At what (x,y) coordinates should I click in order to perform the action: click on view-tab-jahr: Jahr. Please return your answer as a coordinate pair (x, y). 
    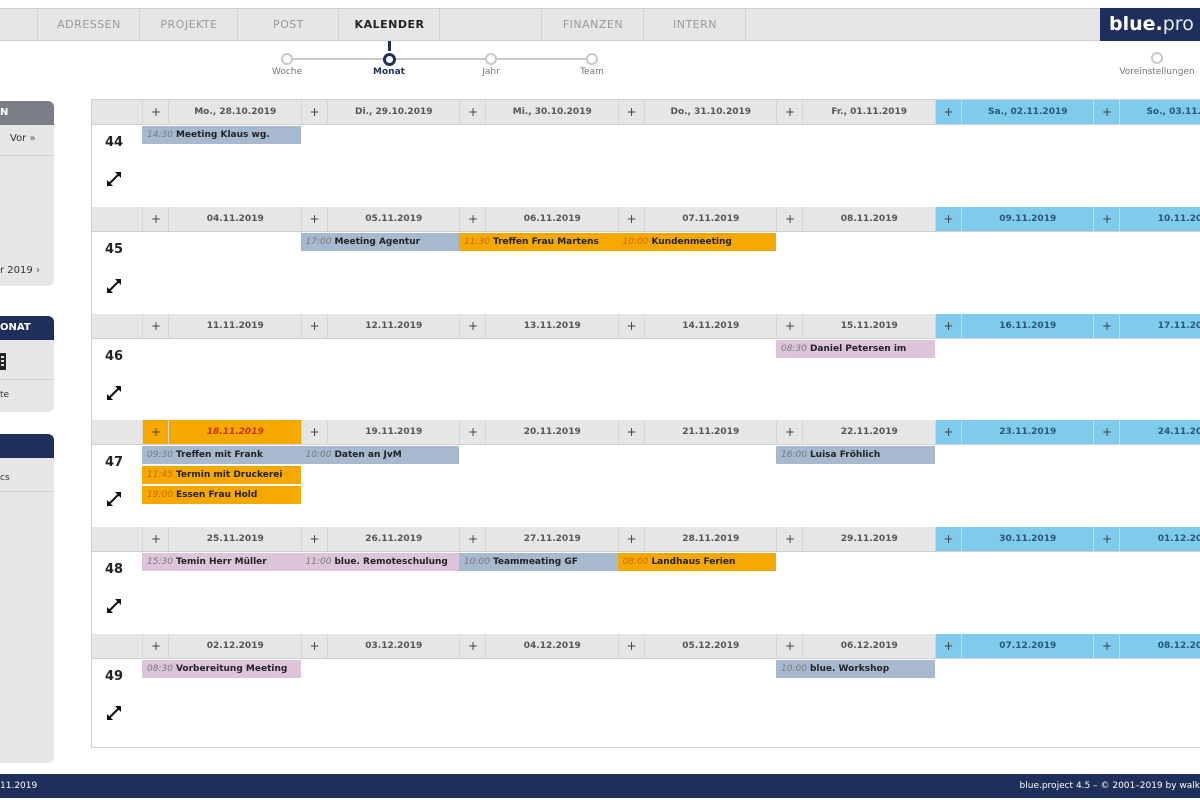
    Looking at the image, I should click on (491, 72).